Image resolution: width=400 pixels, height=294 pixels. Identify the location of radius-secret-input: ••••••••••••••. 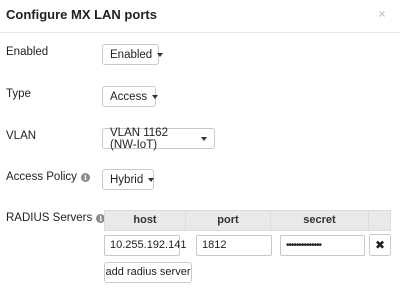
(322, 245).